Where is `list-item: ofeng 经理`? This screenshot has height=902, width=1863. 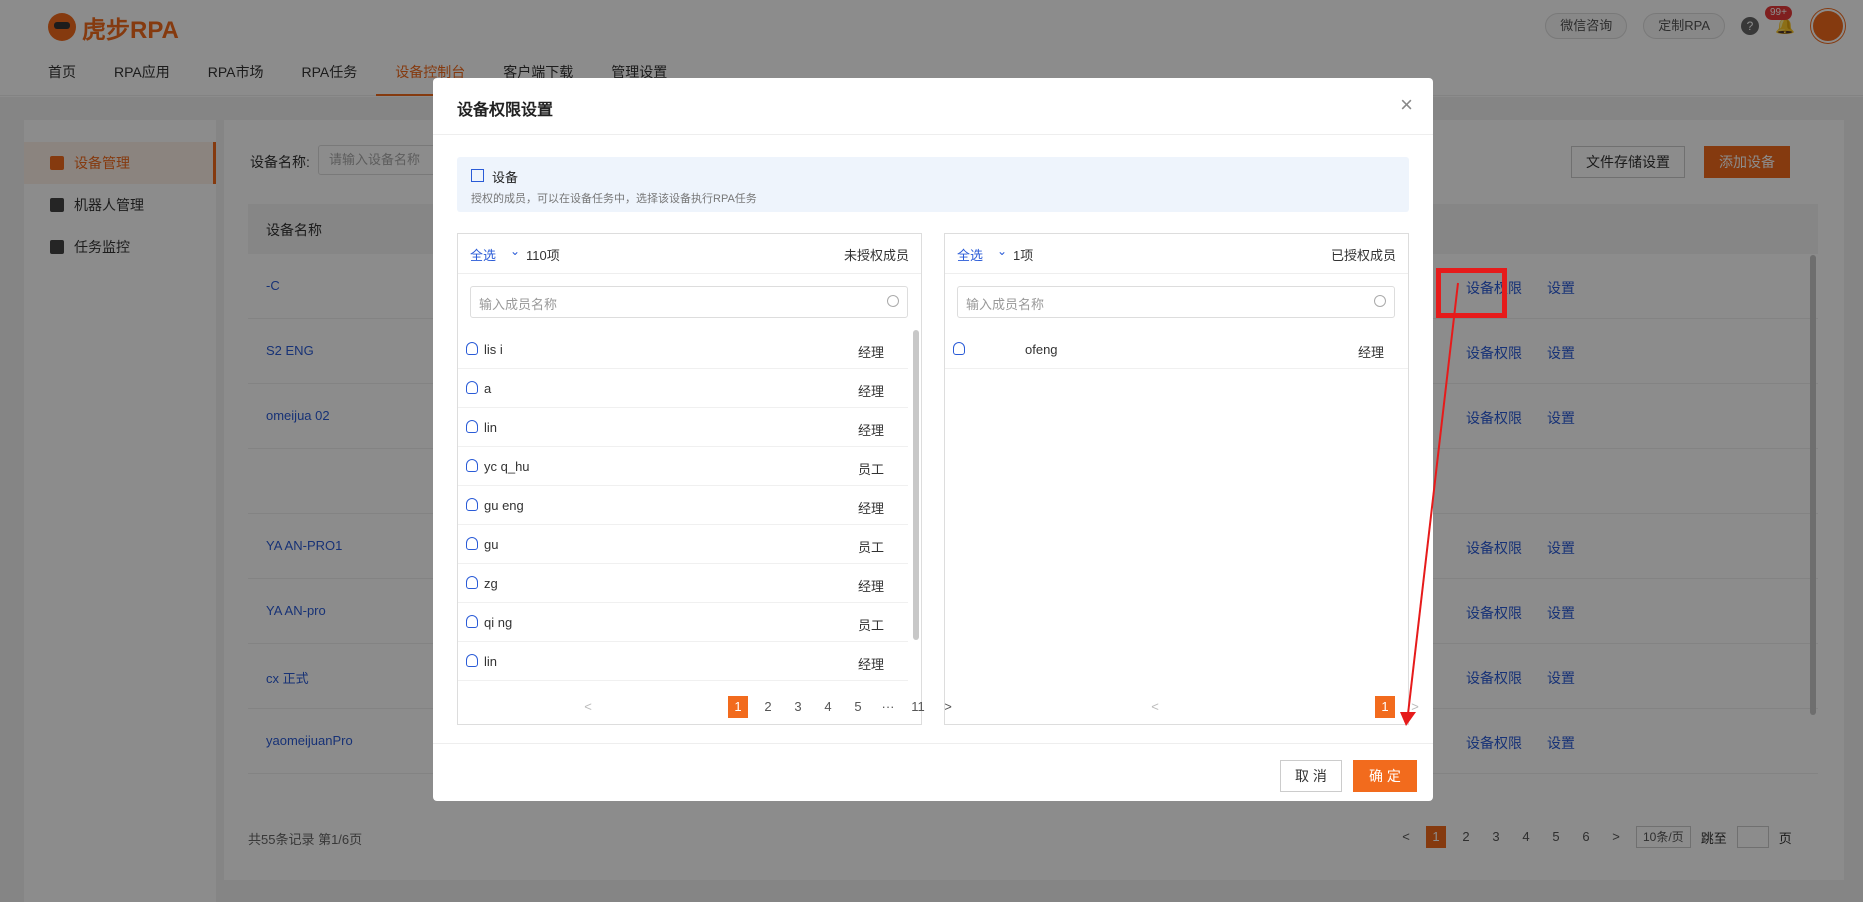
list-item: ofeng 经理 is located at coordinates (1176, 349).